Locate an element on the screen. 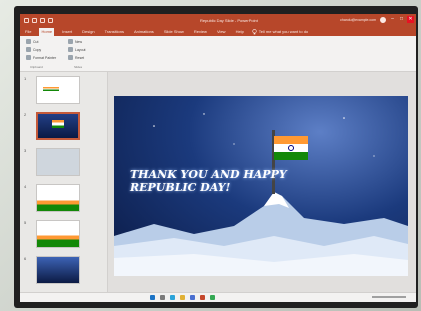 The image size is (421, 311). tab-transitions: Transitions is located at coordinates (114, 32).